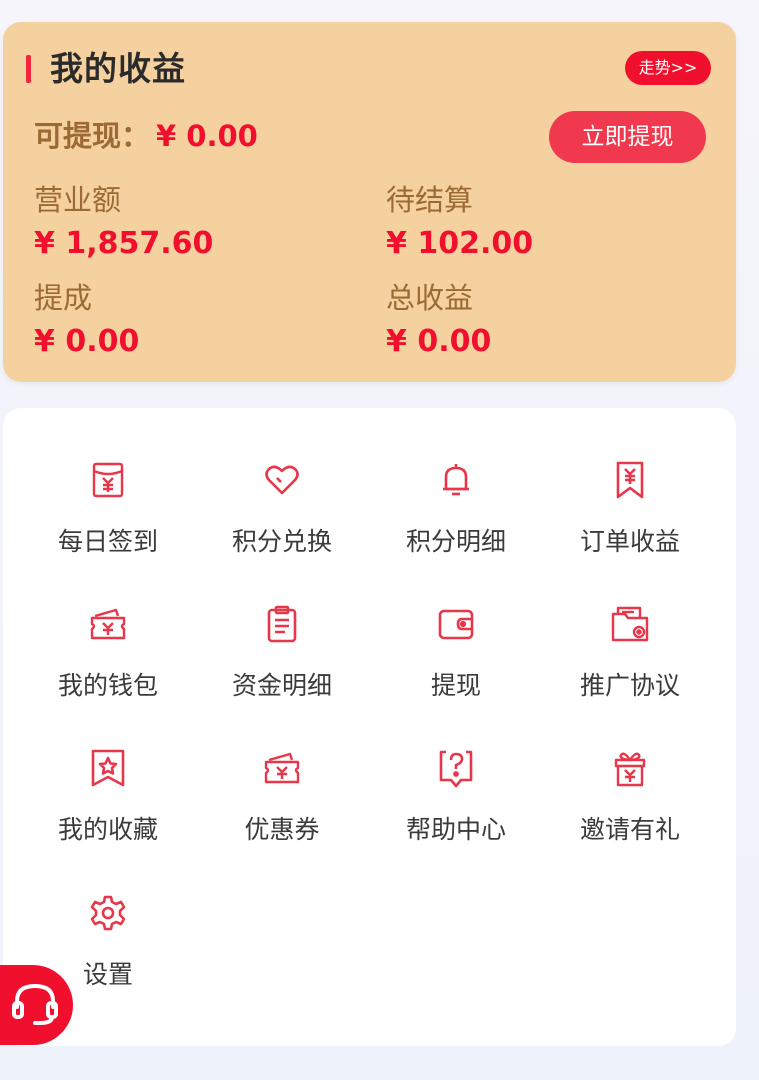 Image resolution: width=759 pixels, height=1080 pixels. What do you see at coordinates (456, 808) in the screenshot?
I see `menu-item-help-center: 帮助中心` at bounding box center [456, 808].